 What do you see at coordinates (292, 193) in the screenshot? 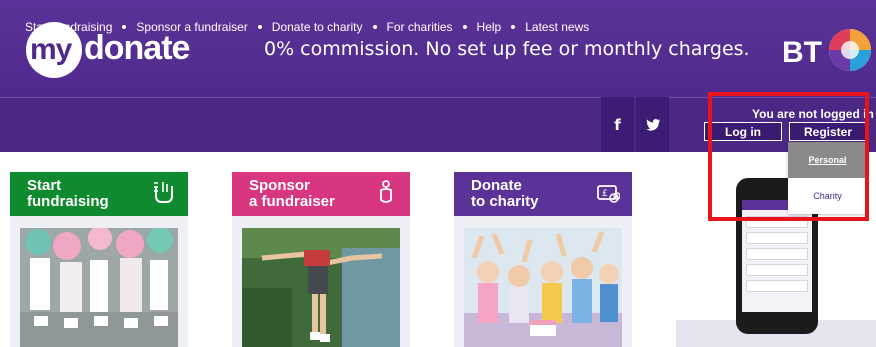
I see `card-title: Sponsor a fundraiser` at bounding box center [292, 193].